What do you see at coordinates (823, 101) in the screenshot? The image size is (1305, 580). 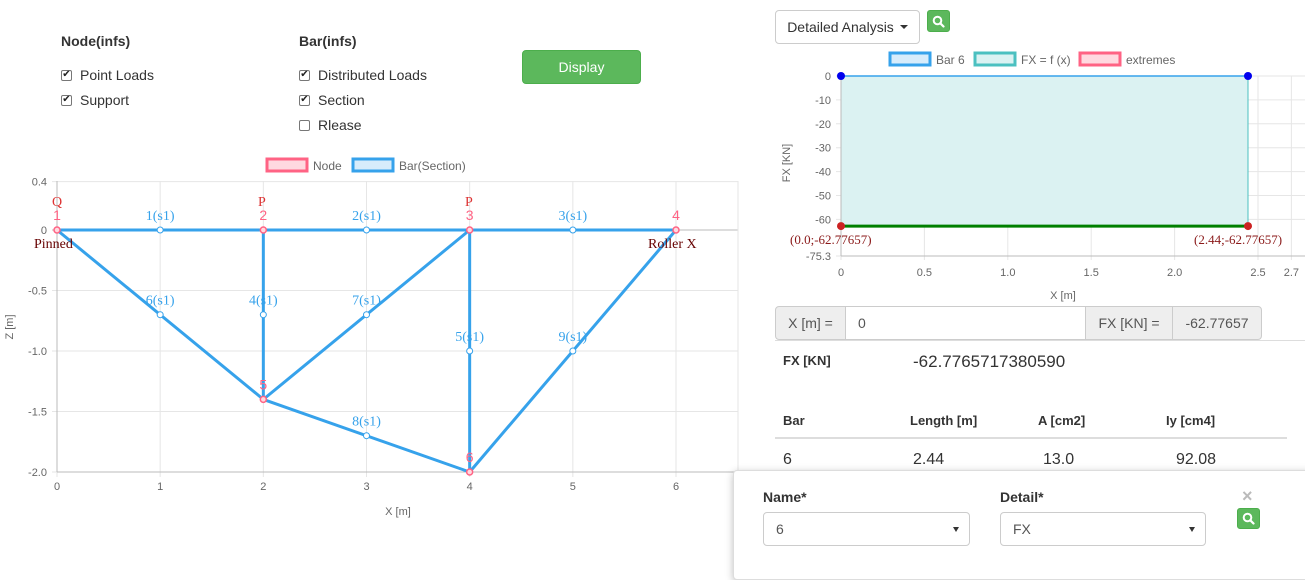 I see `y-tick-label: -10` at bounding box center [823, 101].